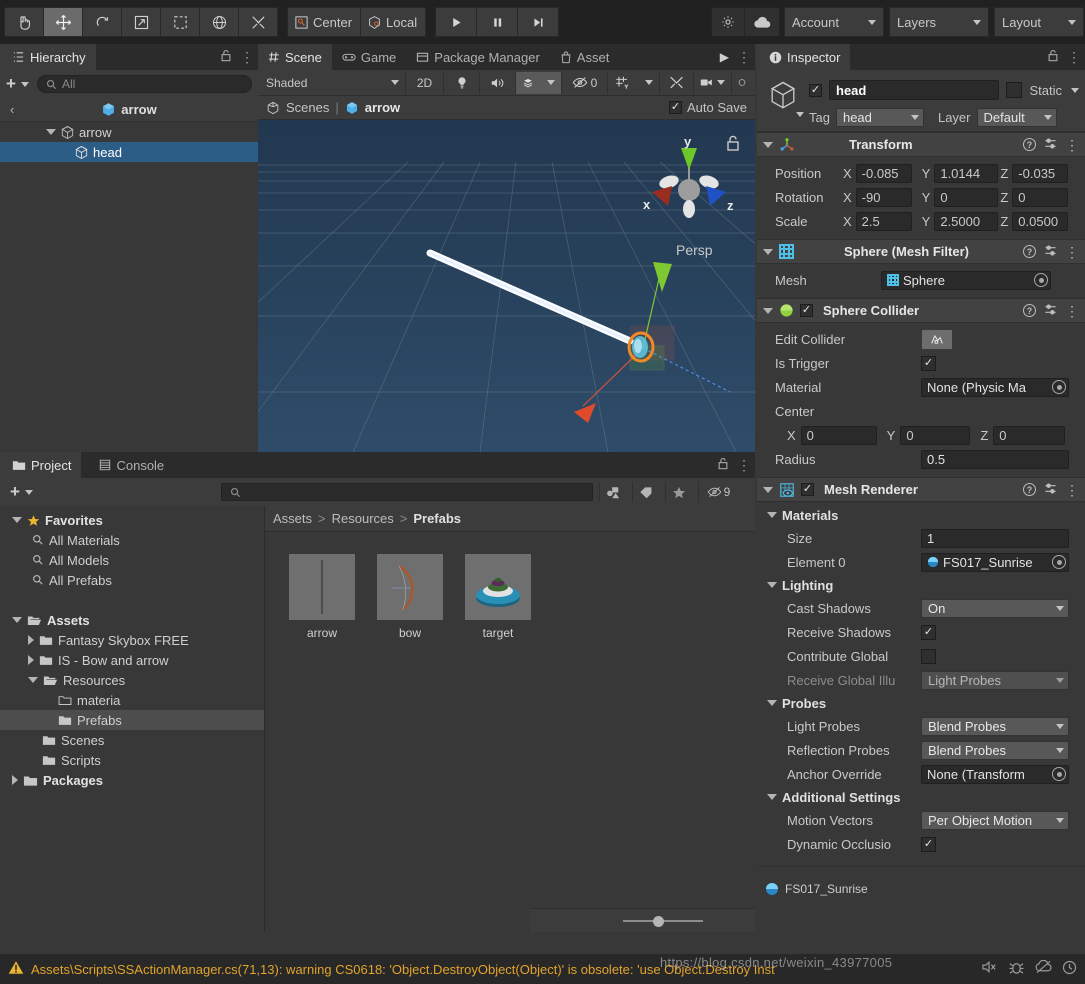 This screenshot has width=1085, height=984. Describe the element at coordinates (129, 132) in the screenshot. I see `hierarchy-item-arrow: arrow` at that location.